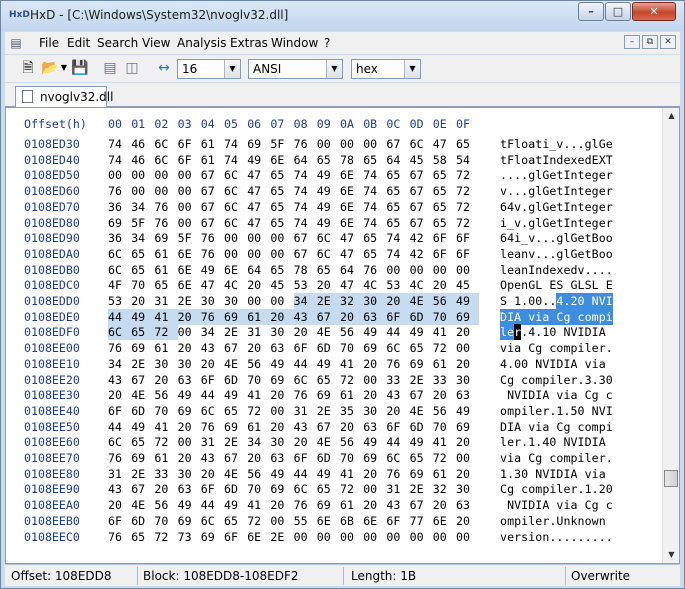 Image resolution: width=685 pixels, height=589 pixels. Describe the element at coordinates (443, 160) in the screenshot. I see `hex-byte: 58` at that location.